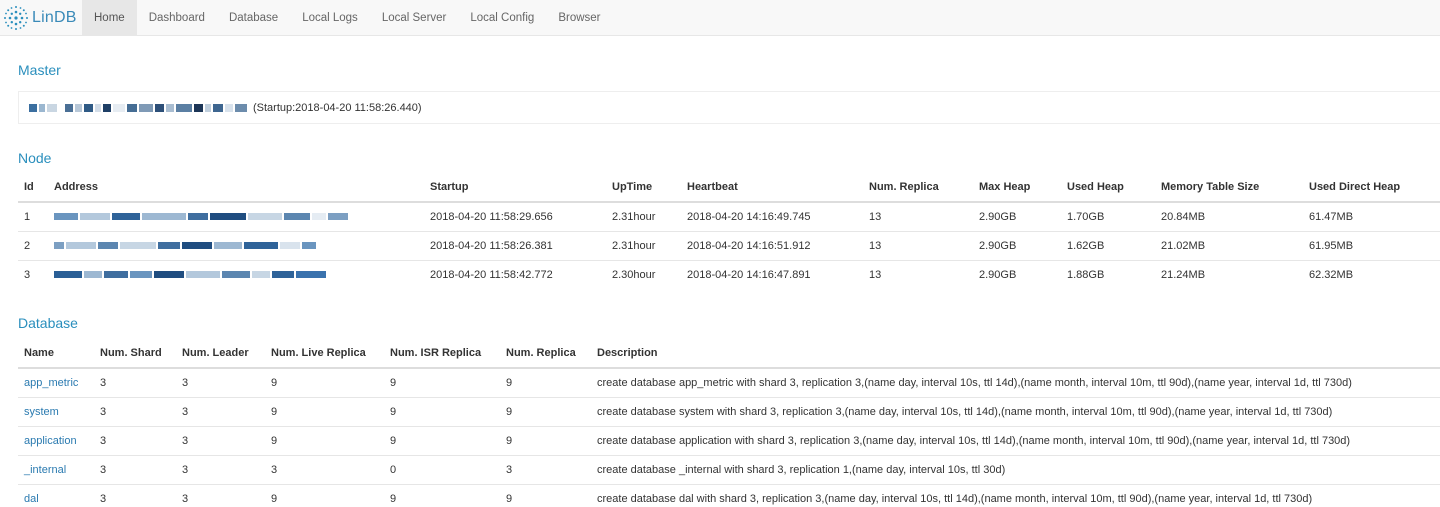 The width and height of the screenshot is (1440, 507). What do you see at coordinates (1371, 187) in the screenshot?
I see `col-used-direct-heap: Used Direct Heap` at bounding box center [1371, 187].